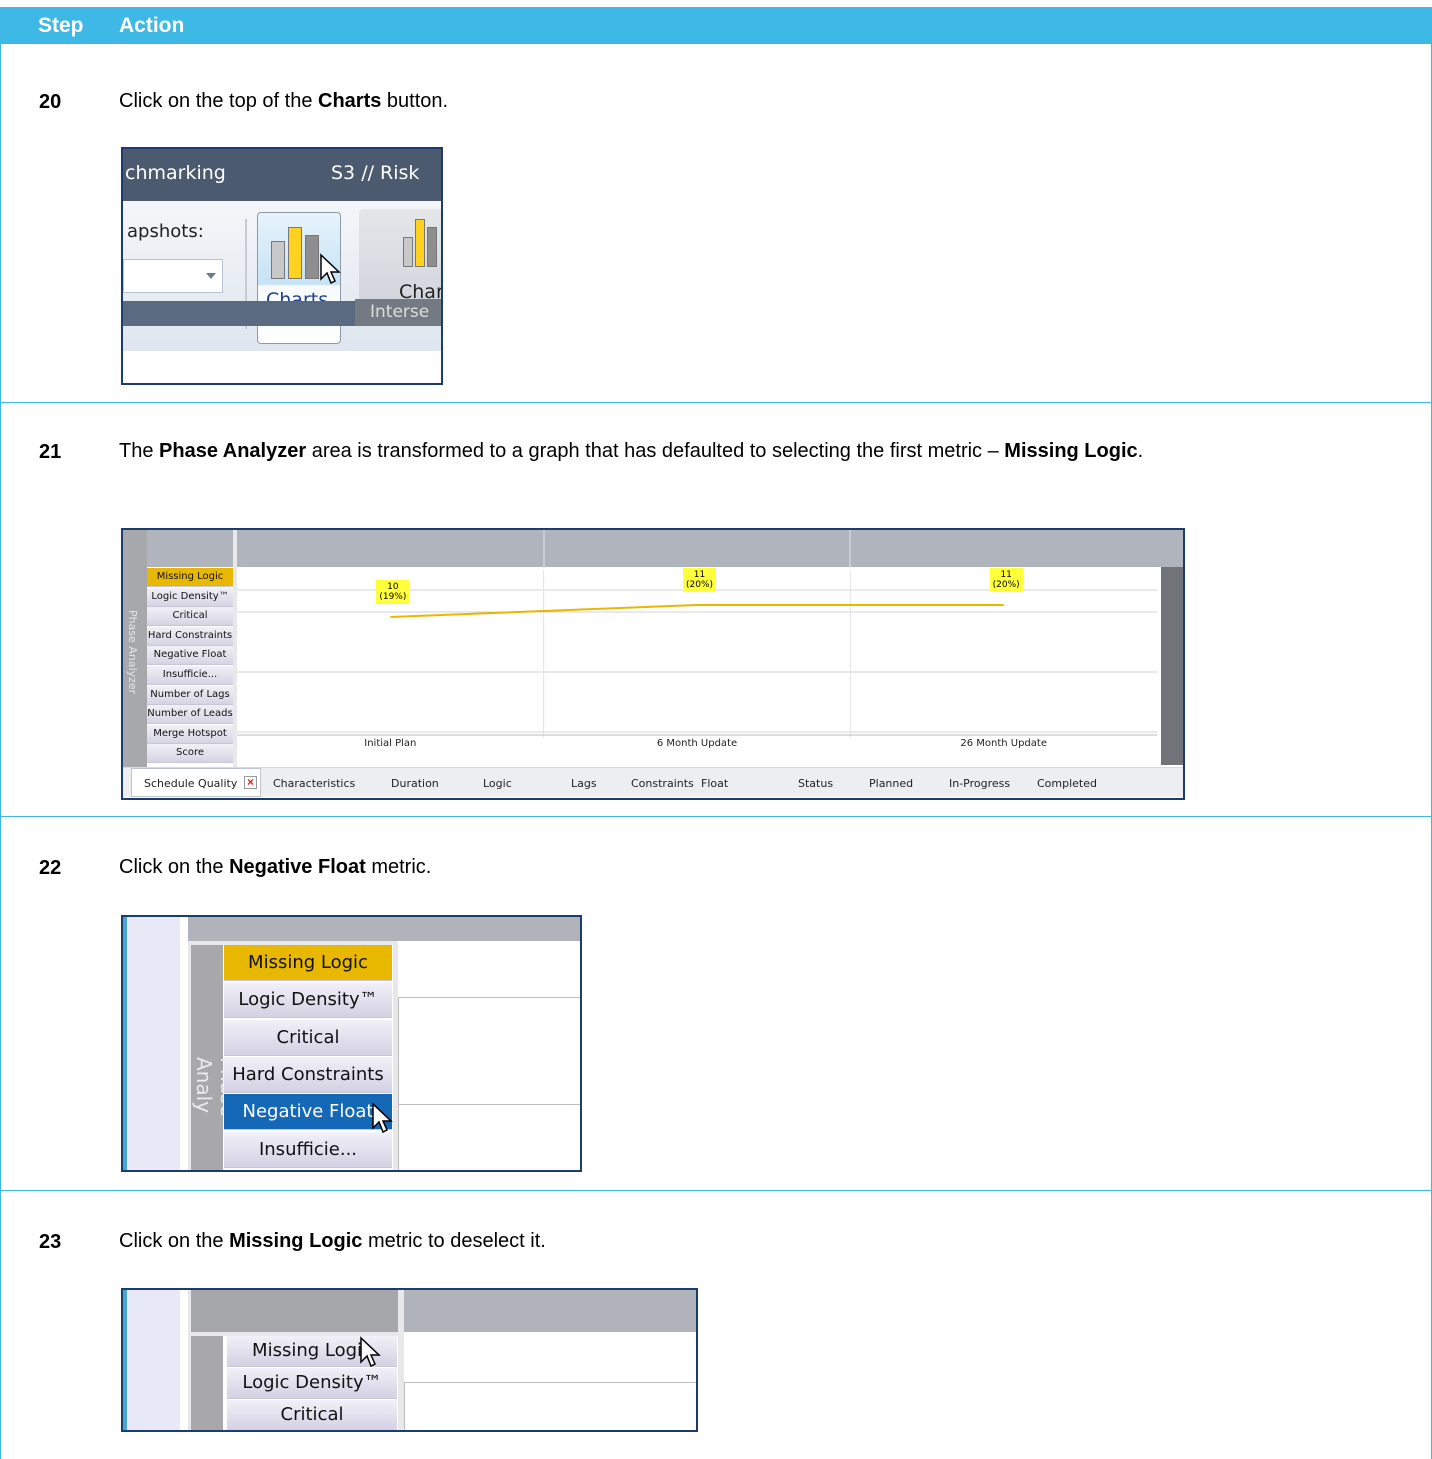  What do you see at coordinates (398, 312) in the screenshot?
I see `intersect-group-label: Interse` at bounding box center [398, 312].